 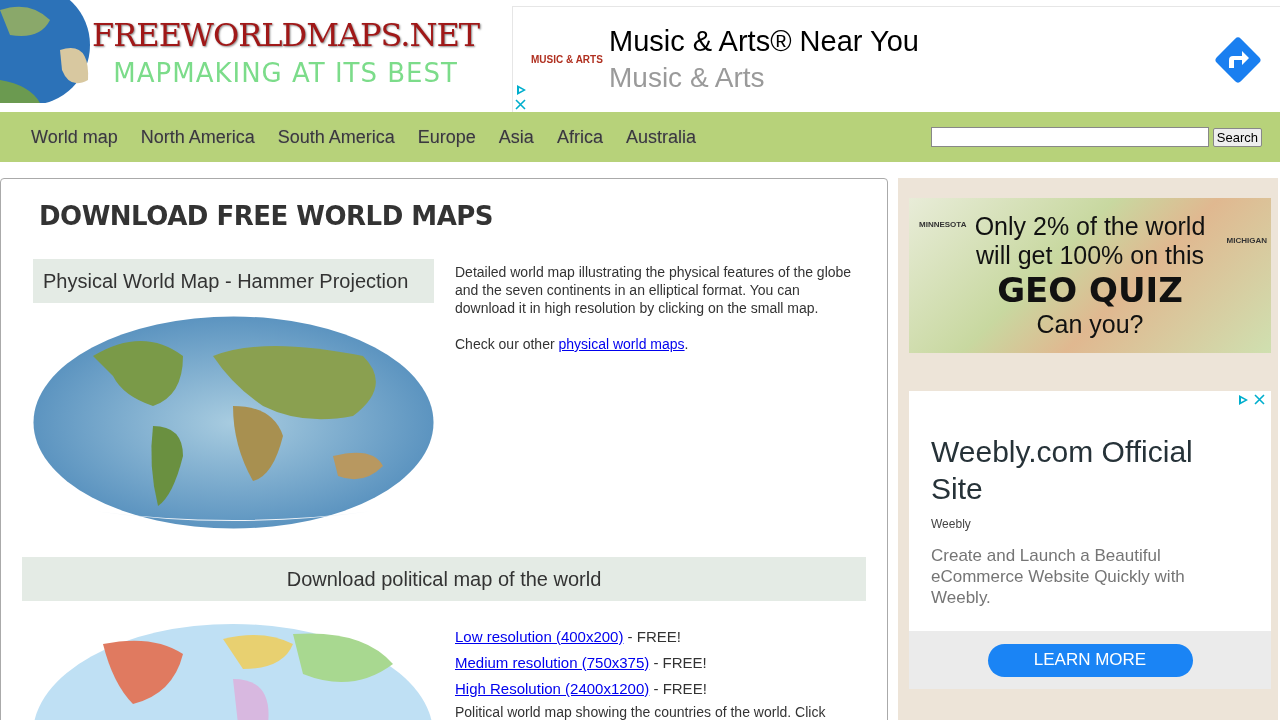 What do you see at coordinates (655, 689) in the screenshot?
I see `download-option: High Resolution (2400x1200) - FREE!` at bounding box center [655, 689].